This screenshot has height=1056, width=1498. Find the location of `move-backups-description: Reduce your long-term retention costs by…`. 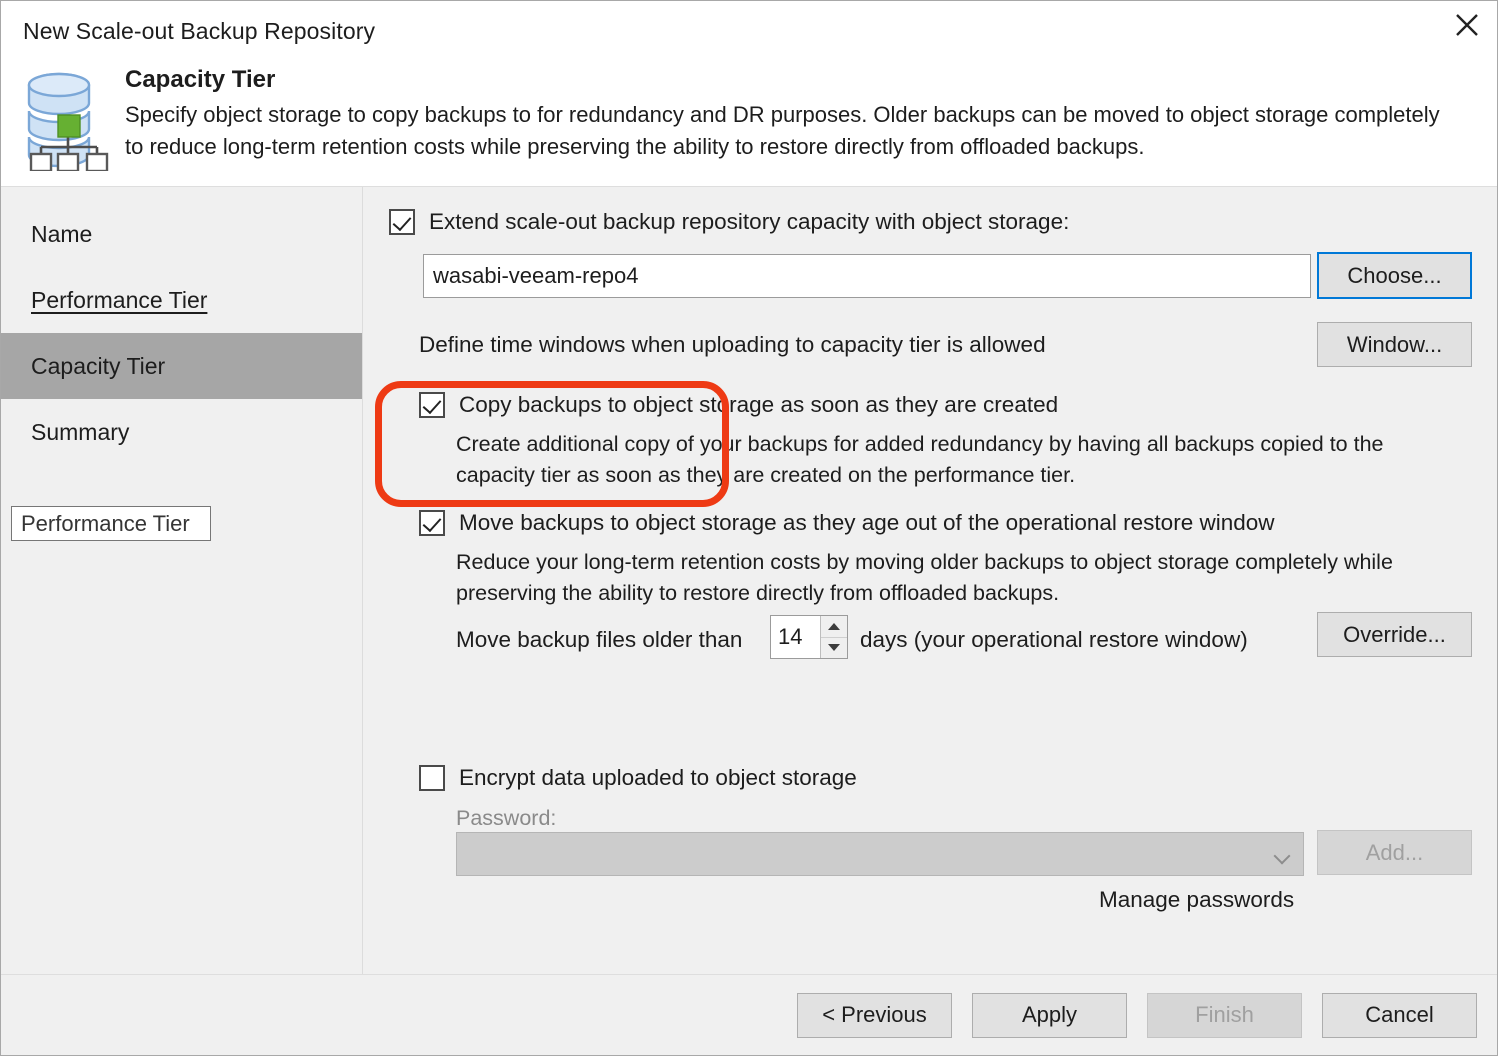

move-backups-description: Reduce your long-term retention costs by… is located at coordinates (924, 578).